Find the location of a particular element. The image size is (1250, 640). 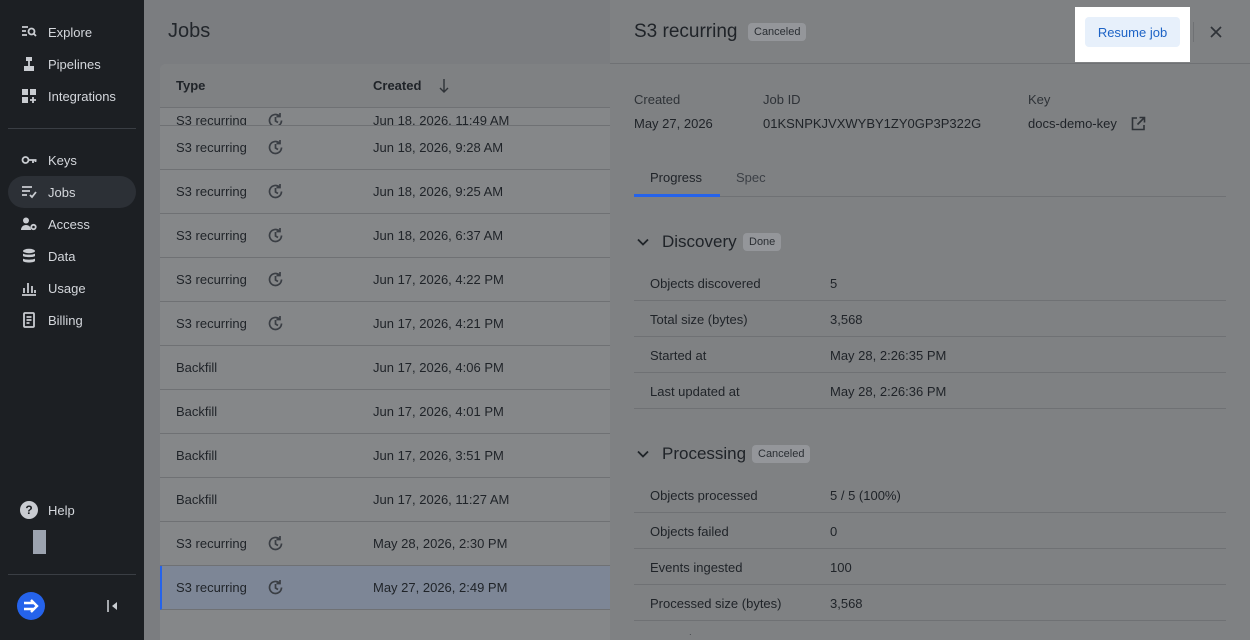

sidebar-item-access: Access is located at coordinates (72, 224).